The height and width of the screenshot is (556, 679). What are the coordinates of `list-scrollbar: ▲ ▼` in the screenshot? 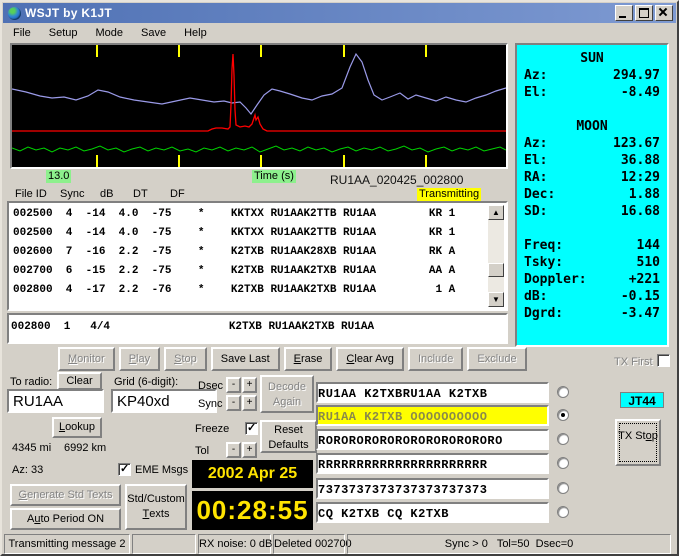 It's located at (496, 256).